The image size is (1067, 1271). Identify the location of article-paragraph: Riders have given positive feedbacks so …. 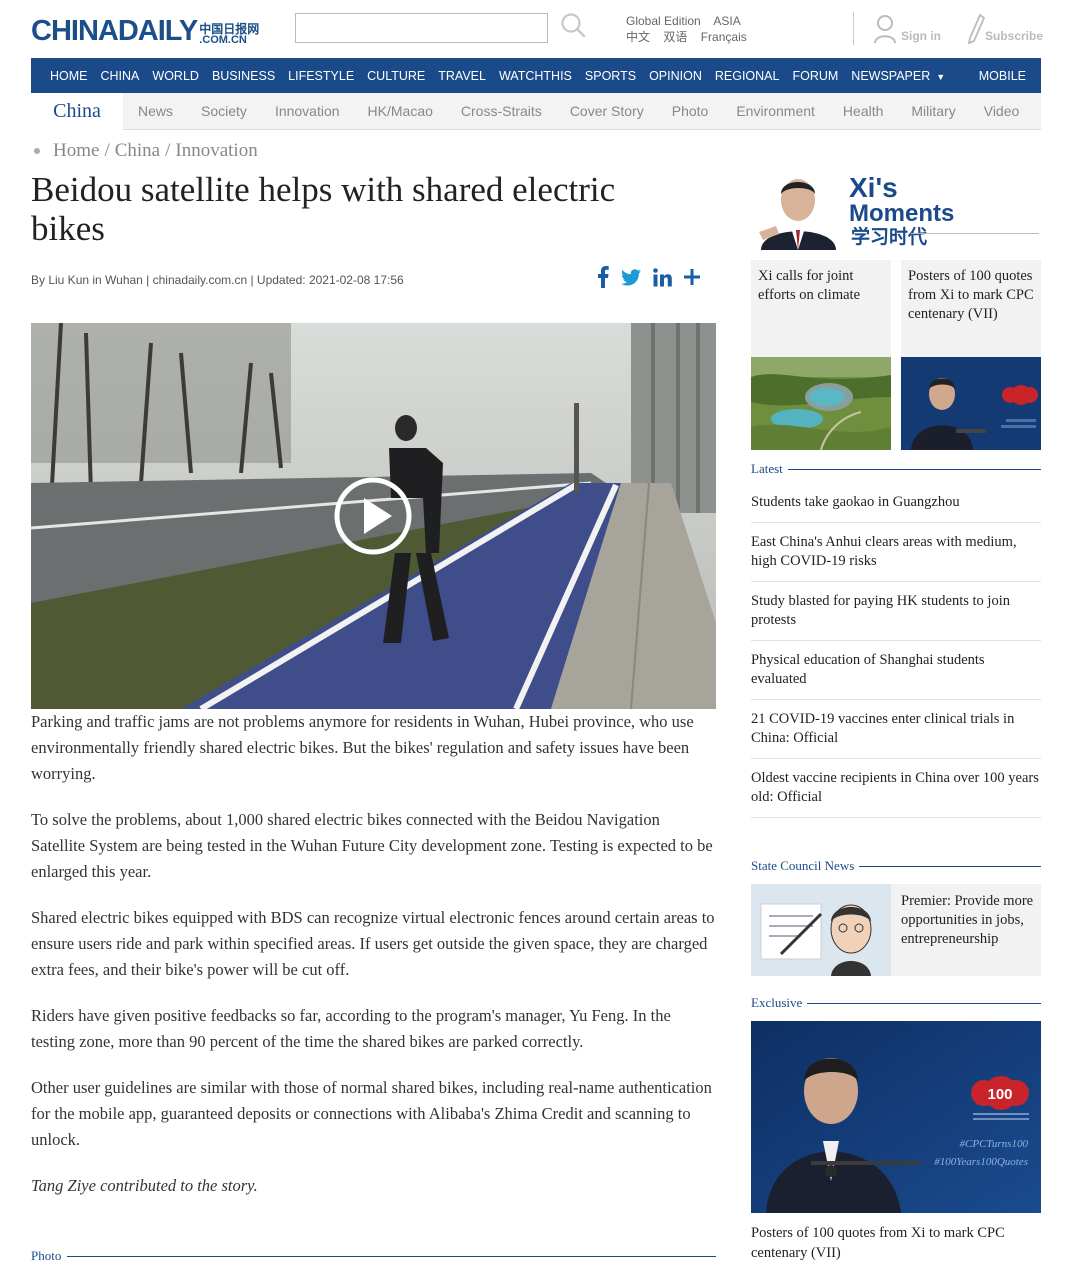
(351, 1028).